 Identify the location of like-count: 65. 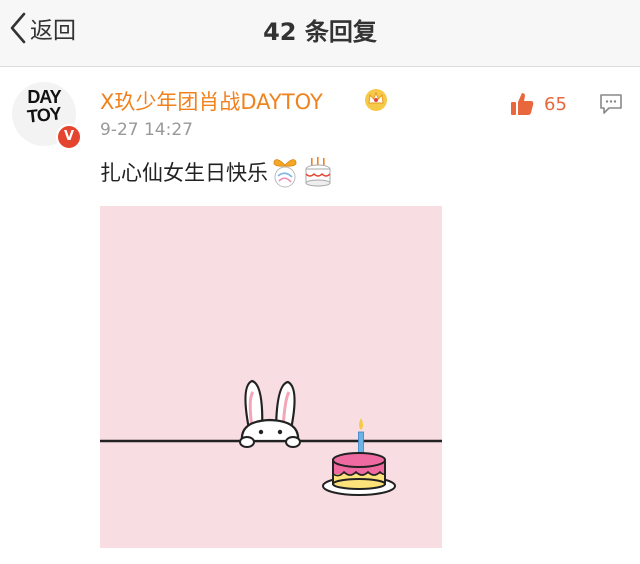
(555, 104).